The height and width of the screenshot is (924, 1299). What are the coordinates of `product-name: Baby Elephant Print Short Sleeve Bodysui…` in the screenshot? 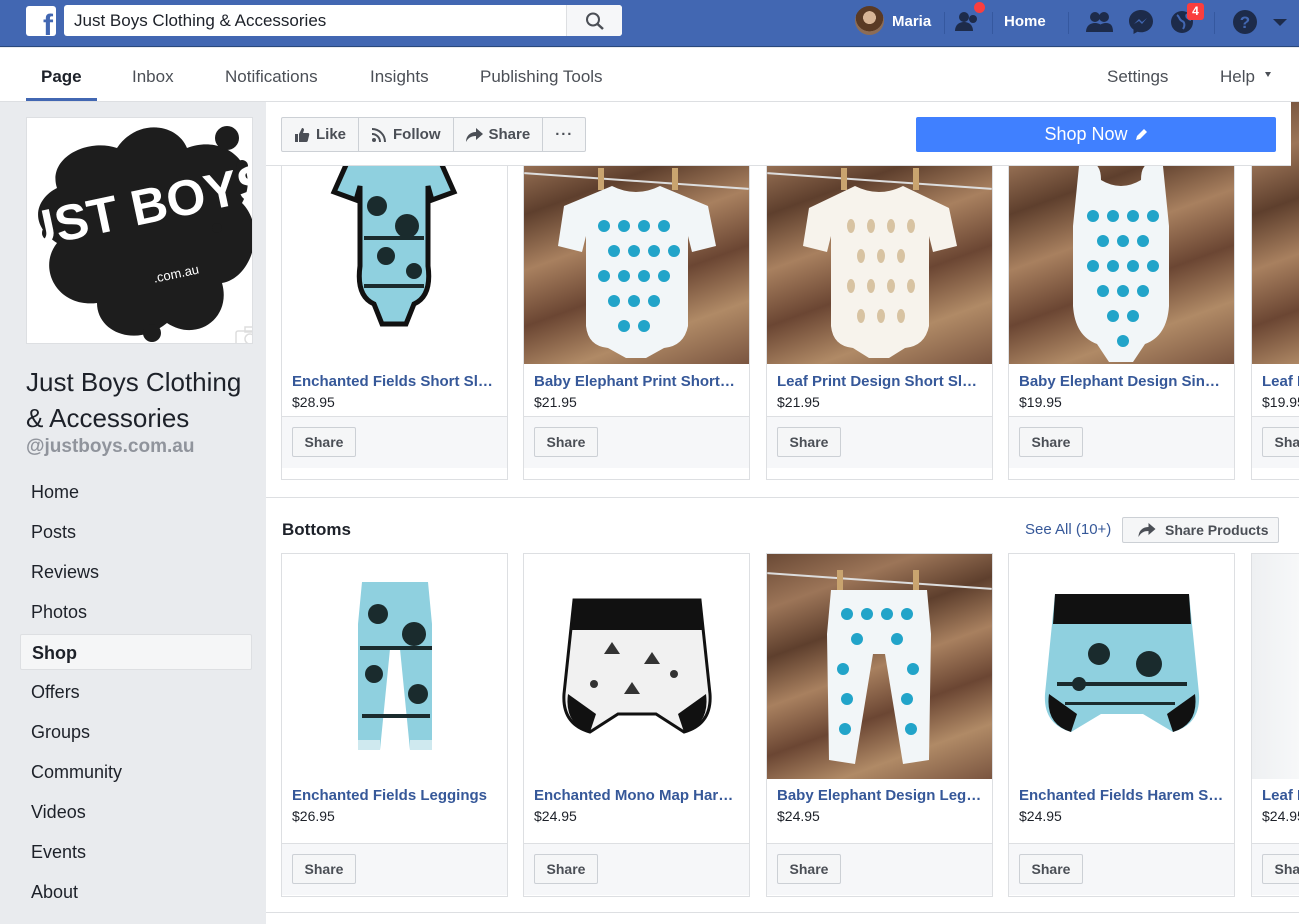 It's located at (636, 381).